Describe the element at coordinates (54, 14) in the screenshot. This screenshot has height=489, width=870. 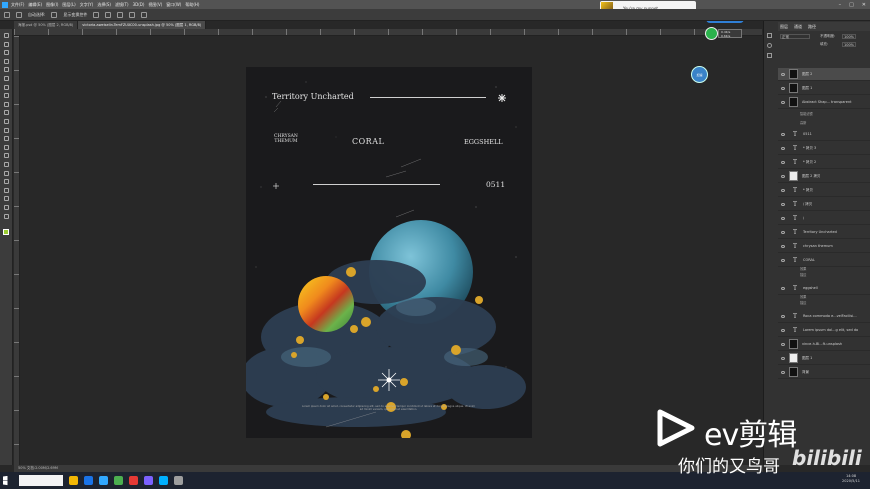
I see `layer-dropdown-icon` at that location.